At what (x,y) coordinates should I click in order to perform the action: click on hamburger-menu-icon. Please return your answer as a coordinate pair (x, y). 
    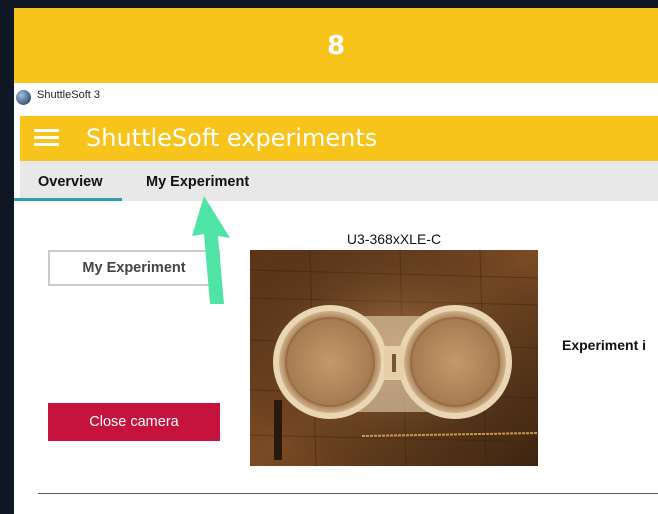
    Looking at the image, I should click on (46, 138).